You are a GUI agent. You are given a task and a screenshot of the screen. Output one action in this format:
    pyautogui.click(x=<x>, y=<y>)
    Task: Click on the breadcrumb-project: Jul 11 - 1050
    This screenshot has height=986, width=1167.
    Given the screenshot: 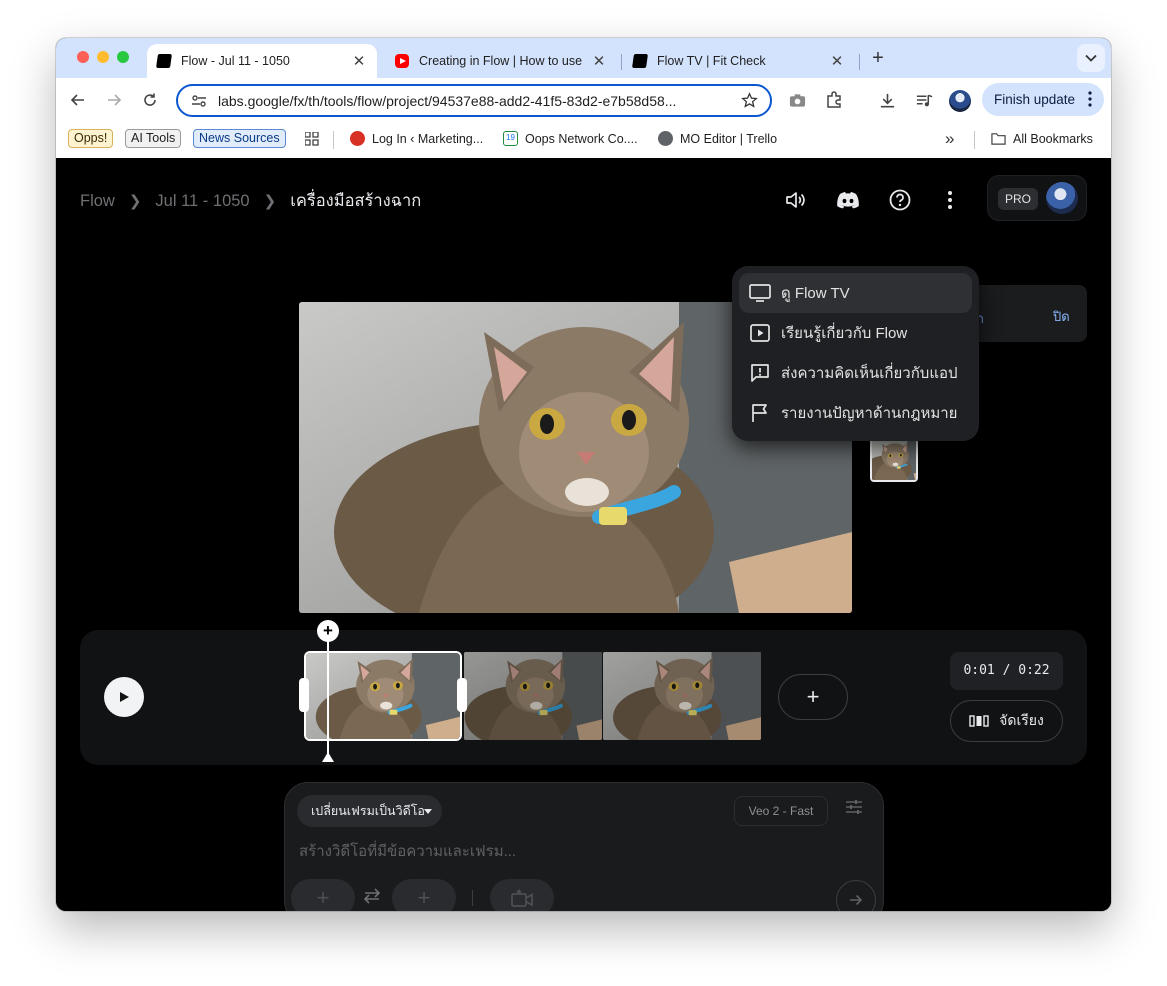 What is the action you would take?
    pyautogui.click(x=202, y=201)
    